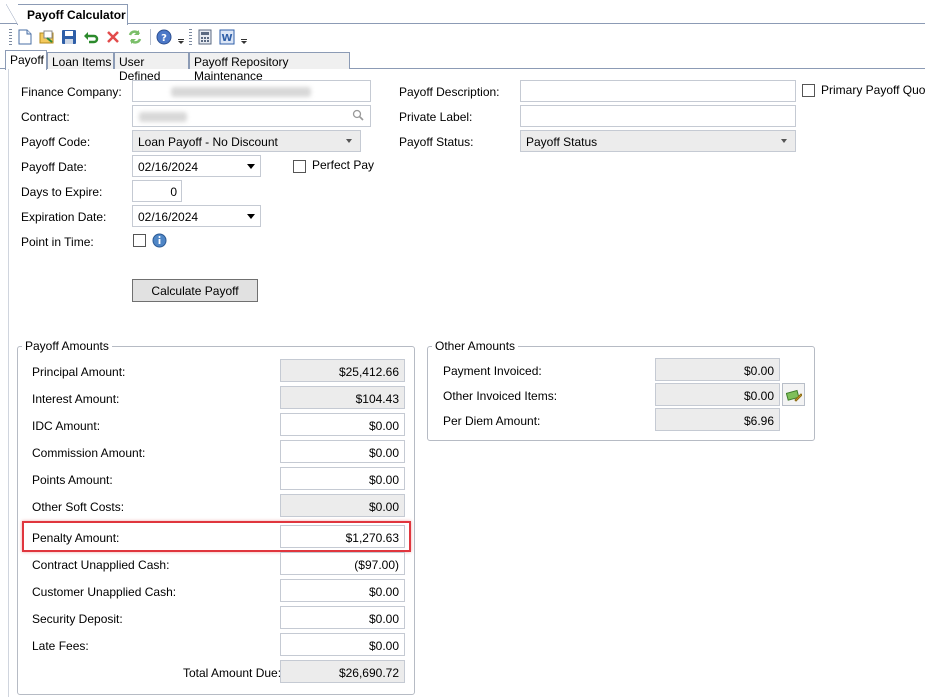 The image size is (925, 697). I want to click on contract-unapplied-cash-input: ($97.00), so click(342, 563).